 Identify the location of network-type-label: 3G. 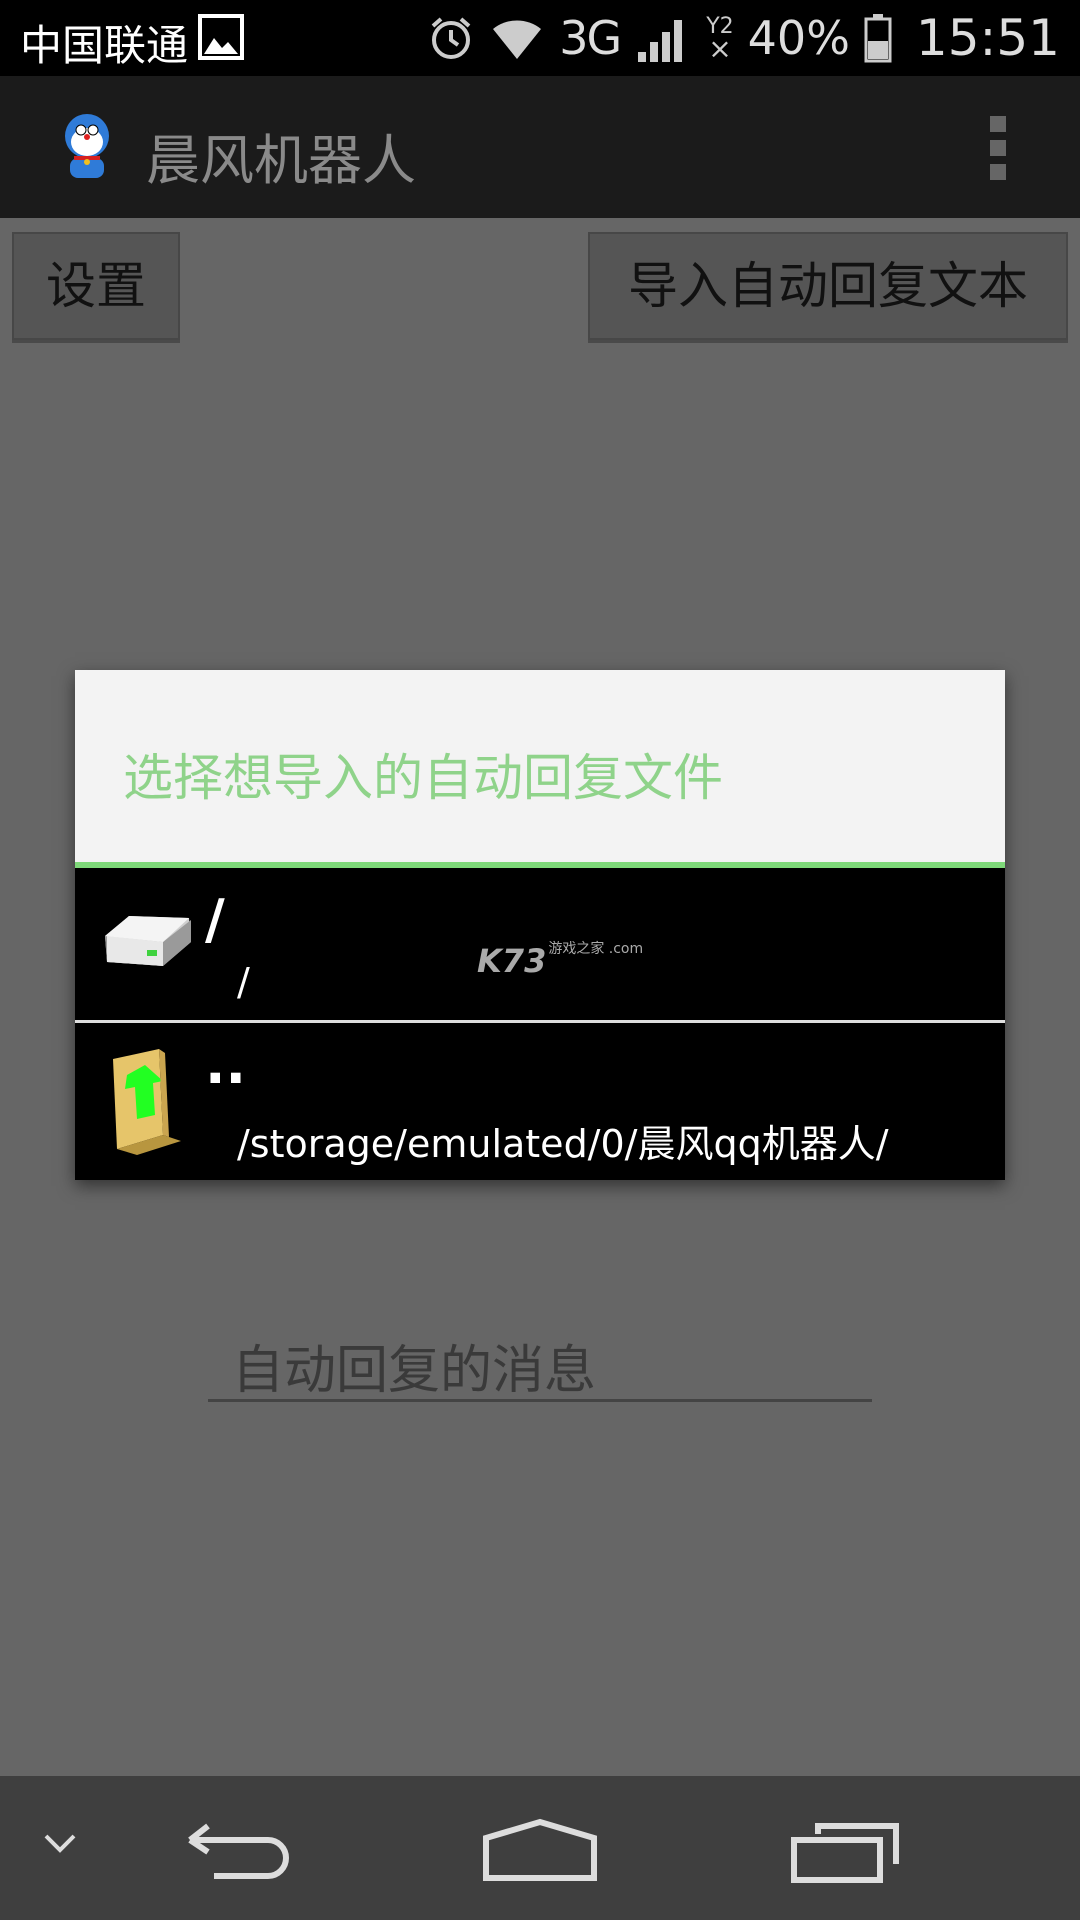
(590, 38).